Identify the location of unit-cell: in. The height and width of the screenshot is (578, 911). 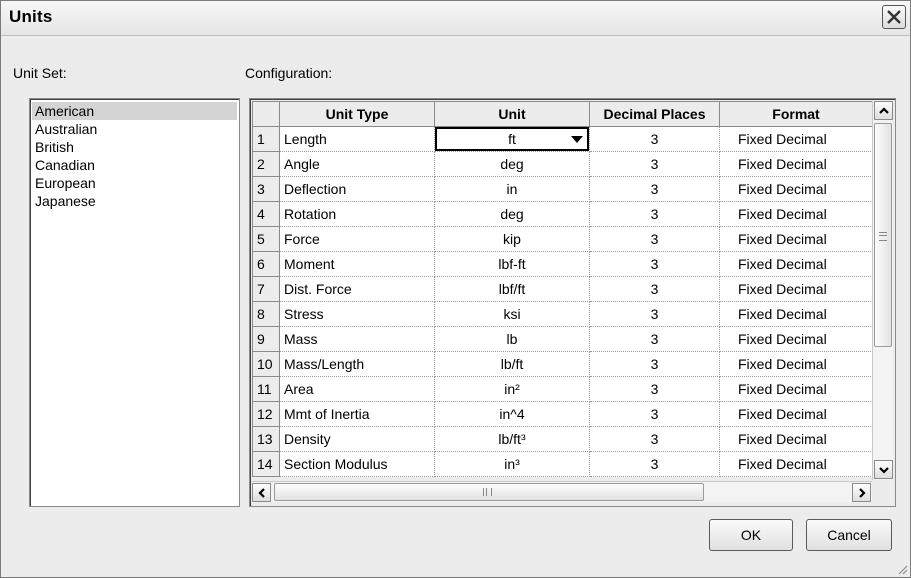
(512, 189).